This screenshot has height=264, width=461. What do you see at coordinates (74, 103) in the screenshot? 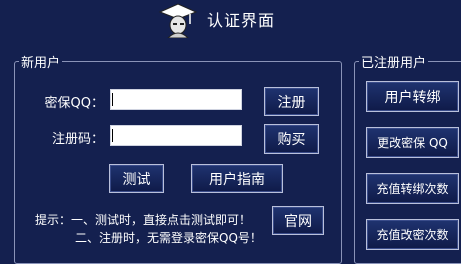
I see `qq-label: 密保QQ：` at bounding box center [74, 103].